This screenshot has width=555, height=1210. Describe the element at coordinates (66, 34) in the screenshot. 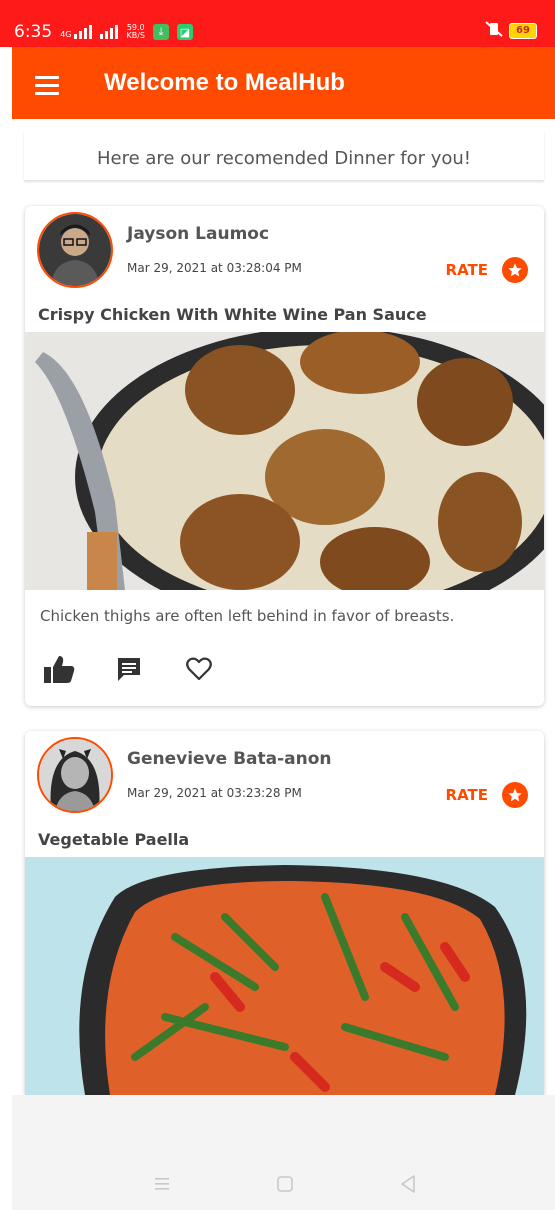

I see `network-type-label: 4G` at that location.